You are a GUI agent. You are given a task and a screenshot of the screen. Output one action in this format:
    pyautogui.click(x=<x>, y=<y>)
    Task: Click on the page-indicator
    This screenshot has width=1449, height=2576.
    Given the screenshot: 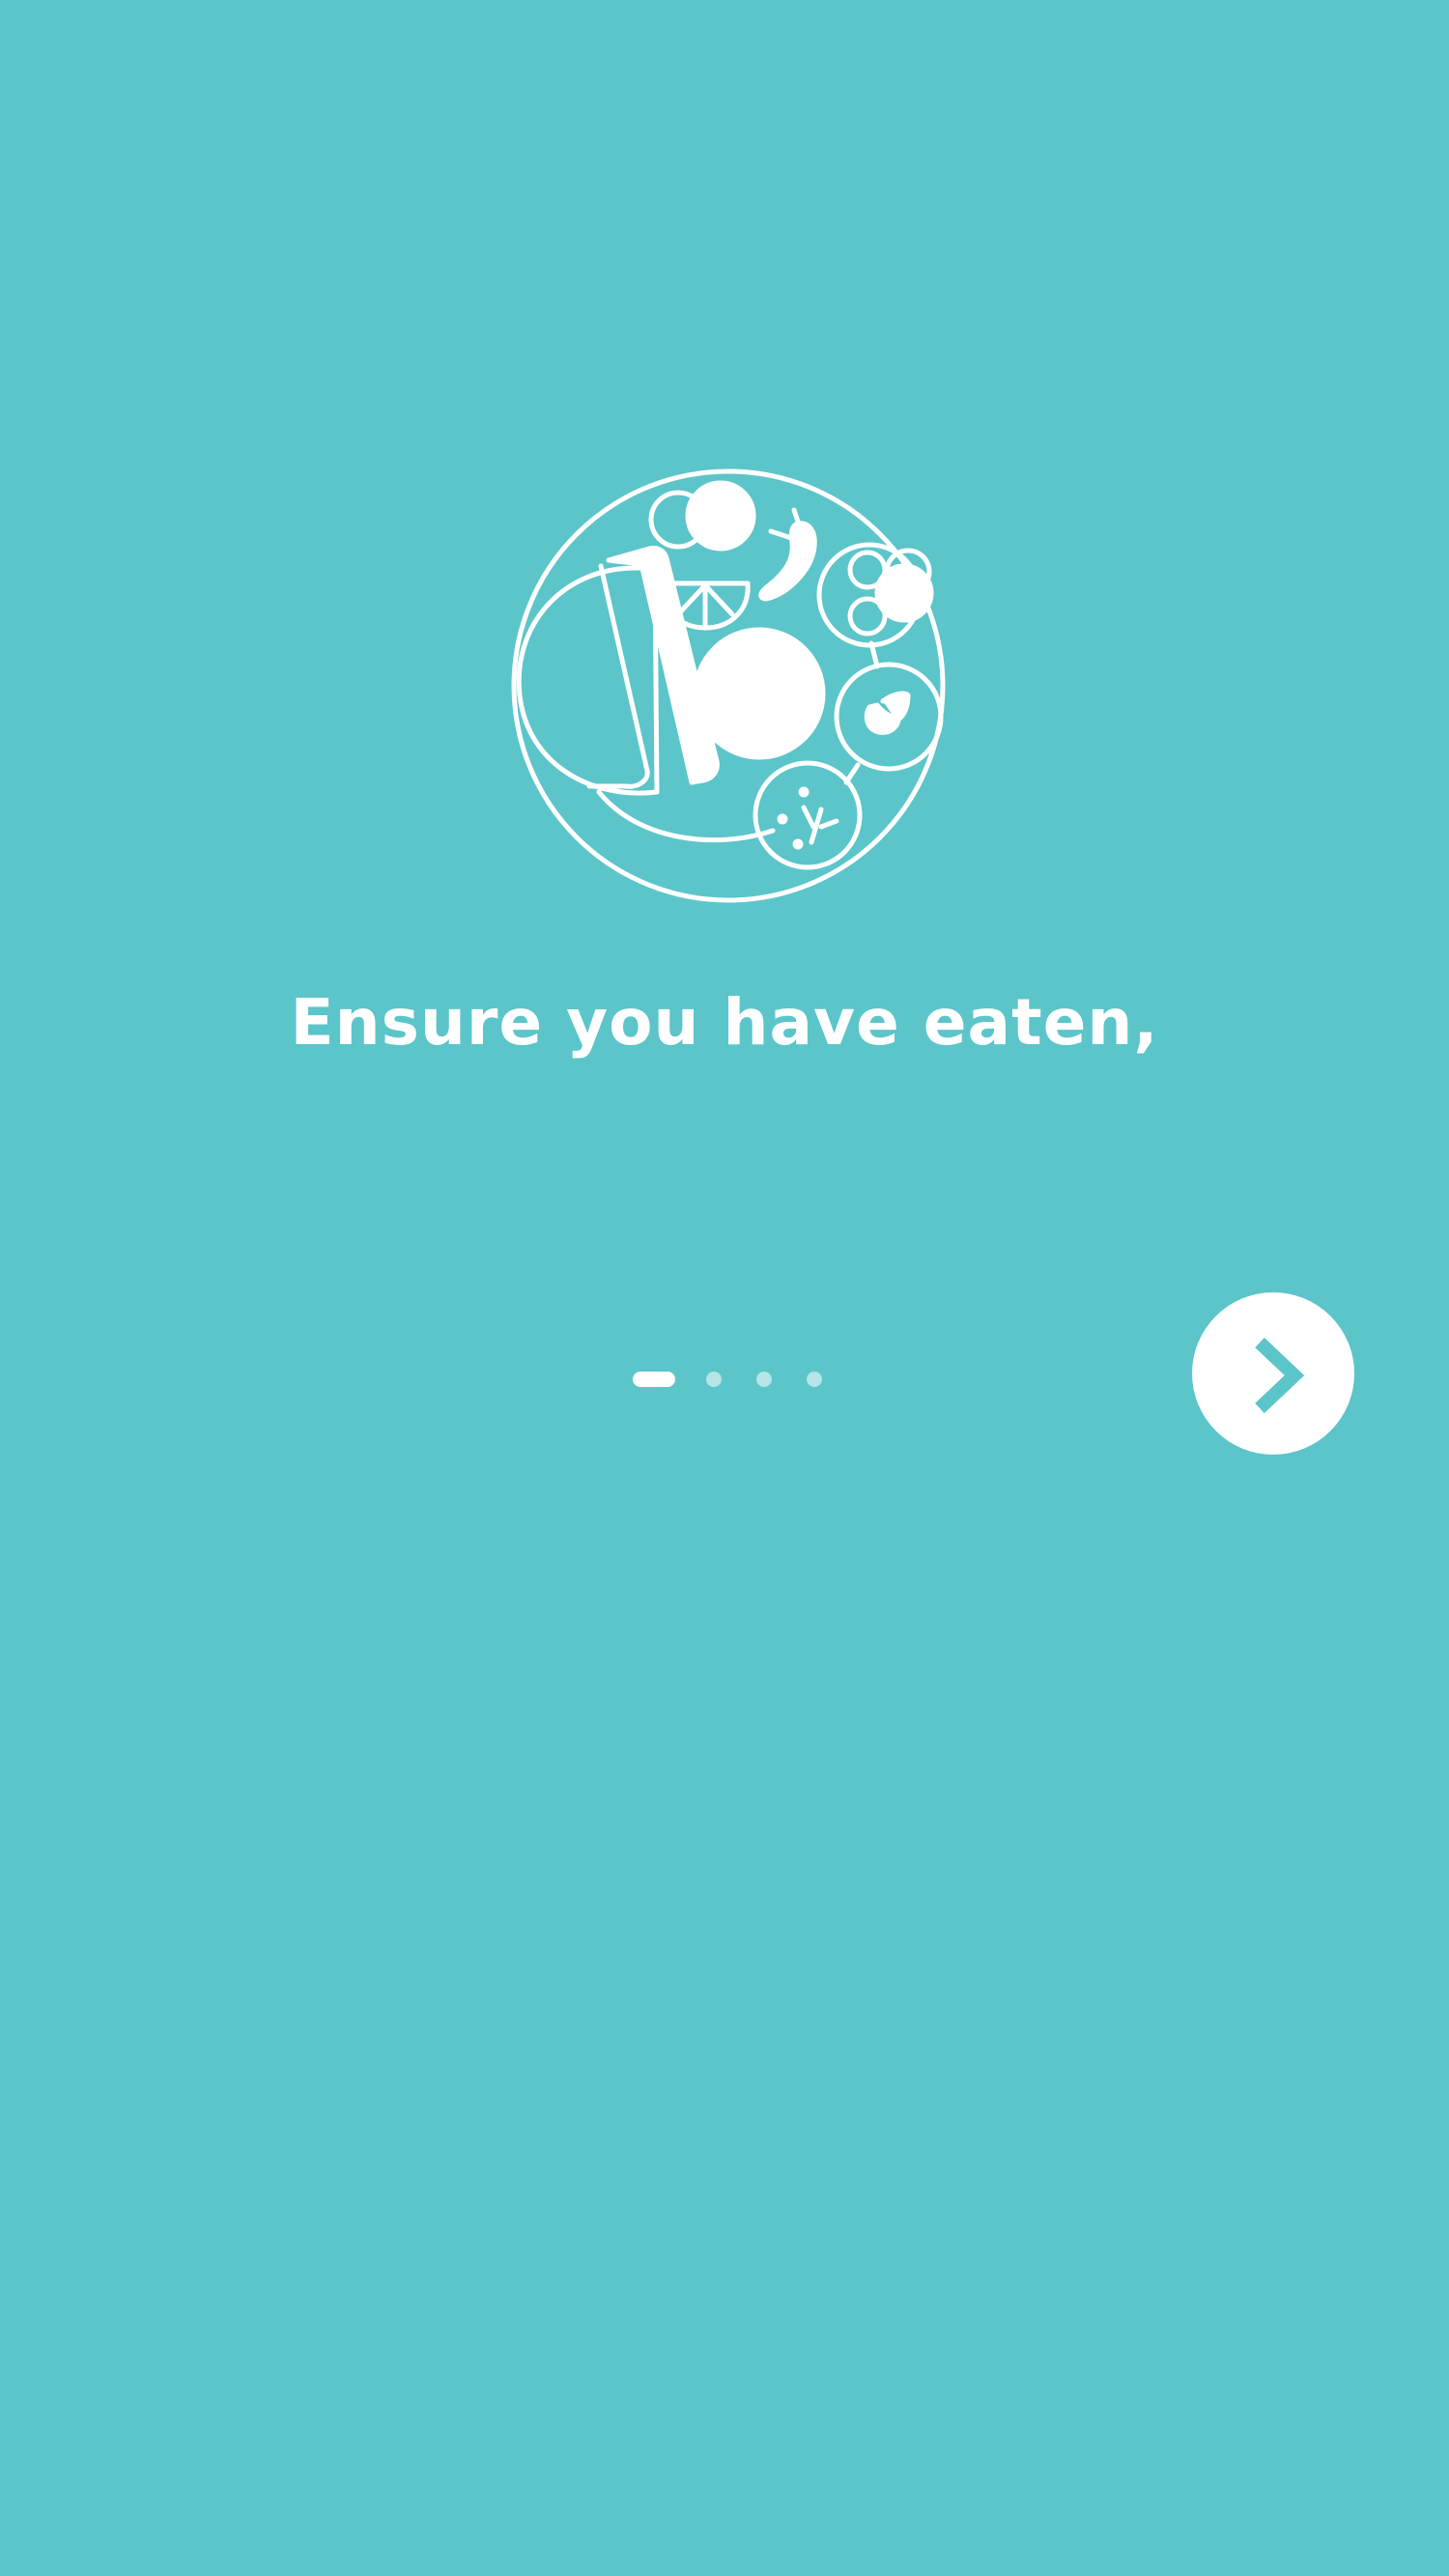 What is the action you would take?
    pyautogui.click(x=727, y=1379)
    